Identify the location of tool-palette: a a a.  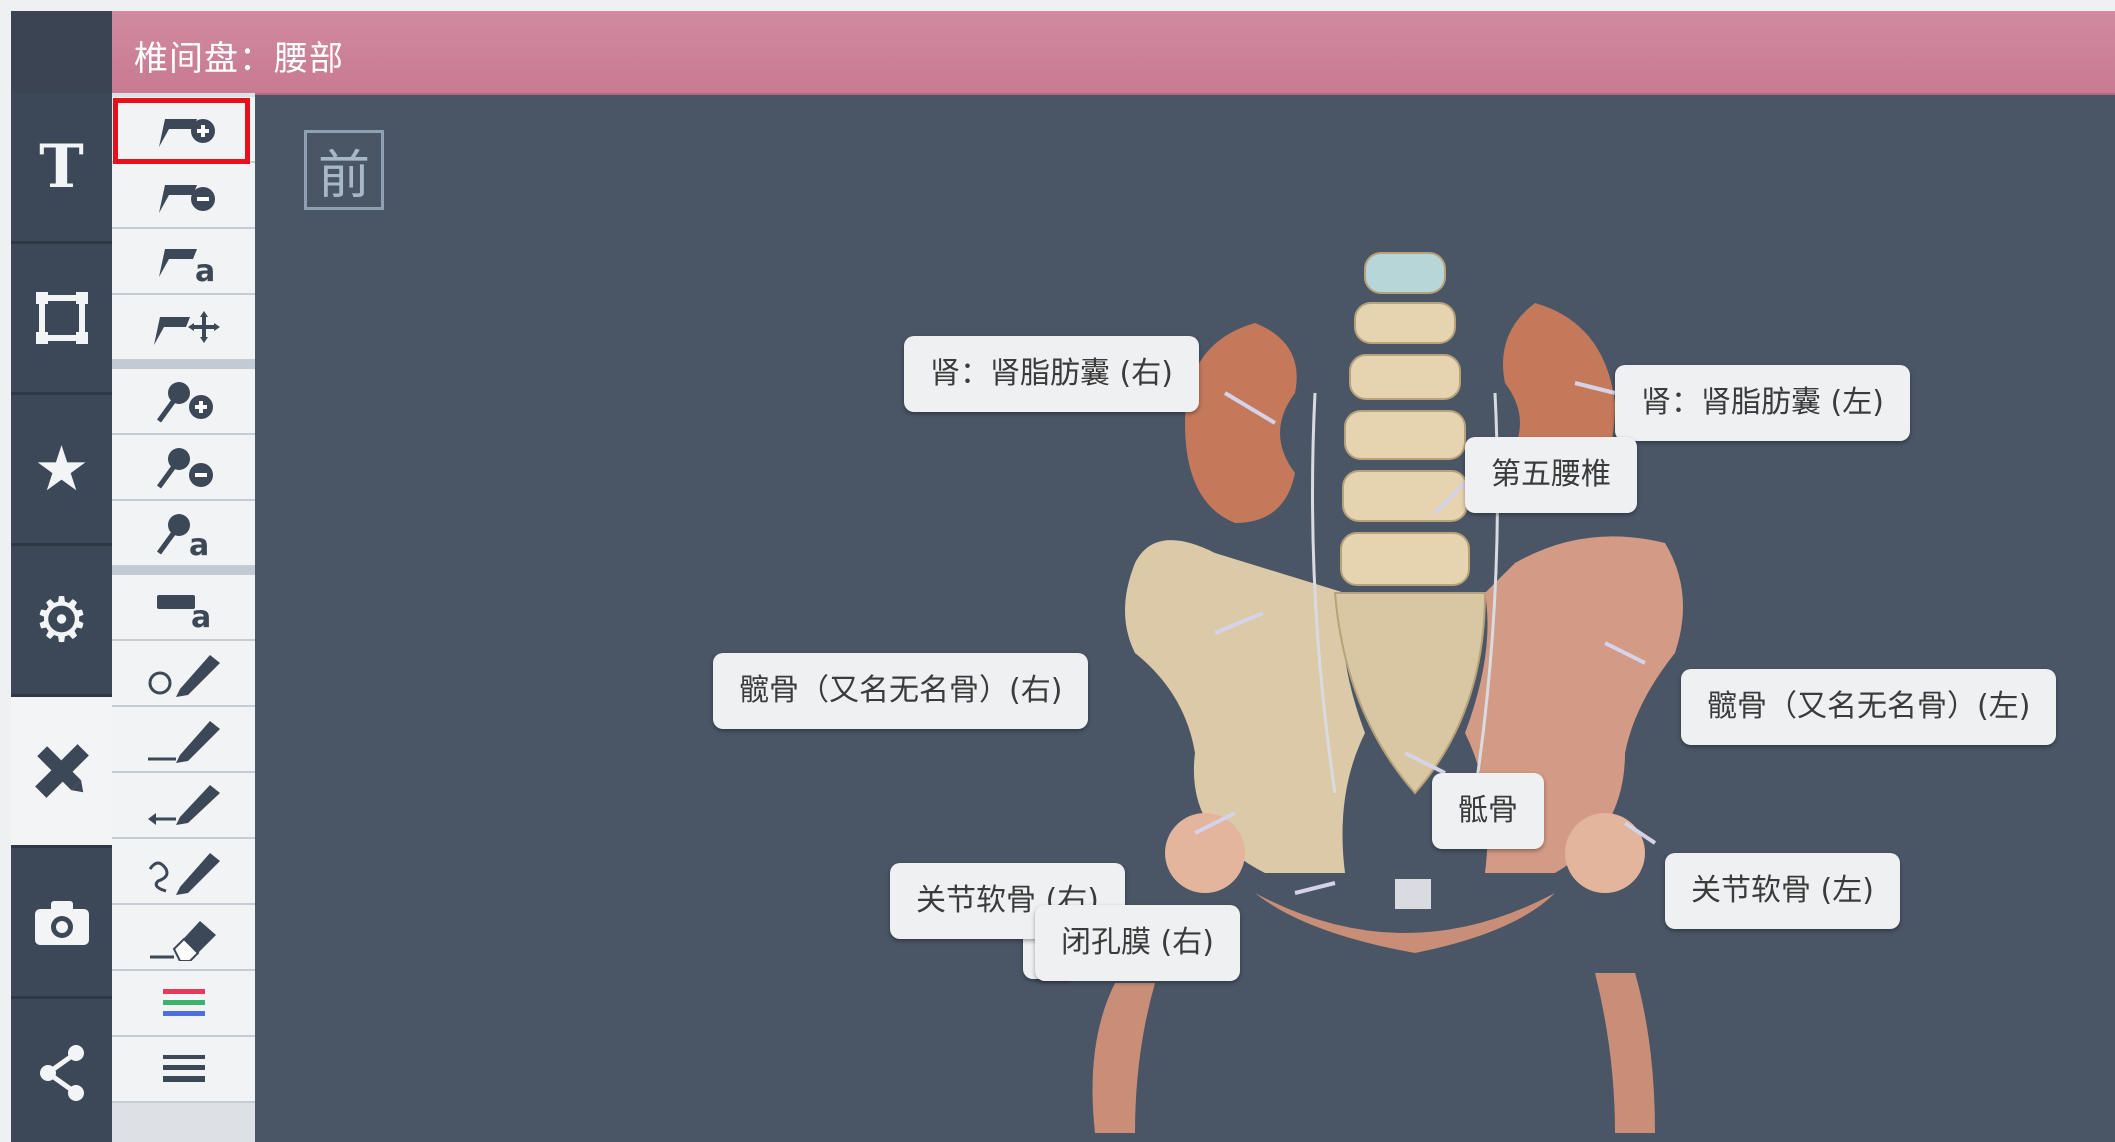
(183, 617).